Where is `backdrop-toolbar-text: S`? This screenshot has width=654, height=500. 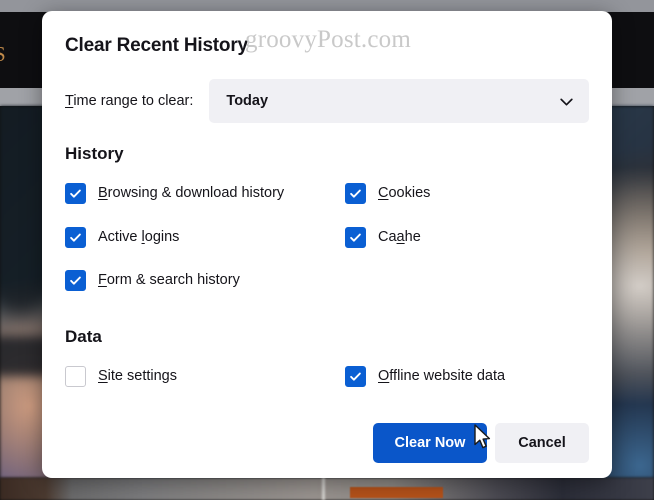 backdrop-toolbar-text: S is located at coordinates (3, 54).